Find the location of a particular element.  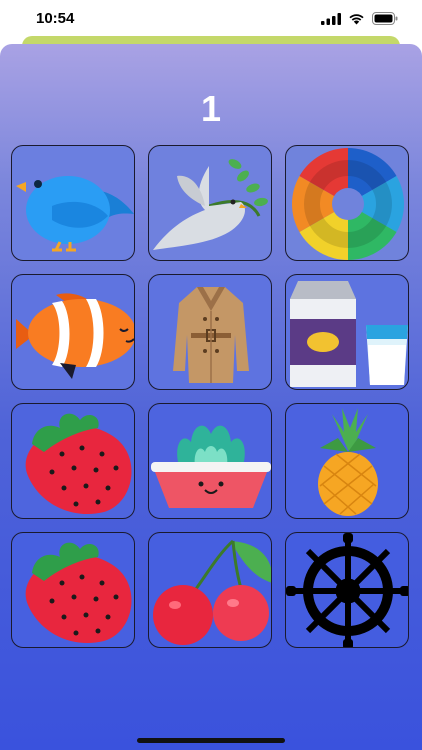

trench-coat-icon is located at coordinates (211, 335).